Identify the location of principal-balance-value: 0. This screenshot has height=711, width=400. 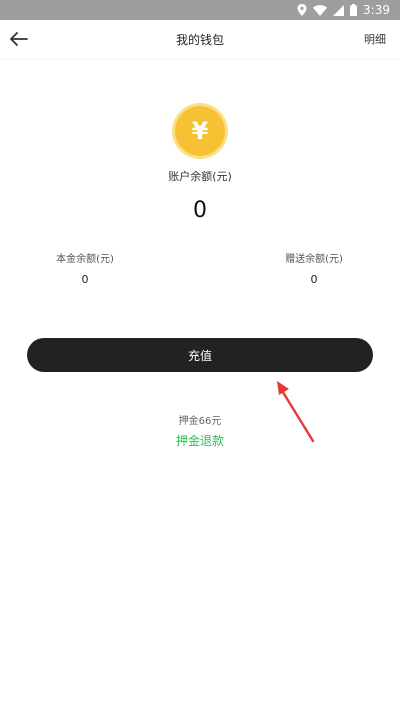
(85, 279).